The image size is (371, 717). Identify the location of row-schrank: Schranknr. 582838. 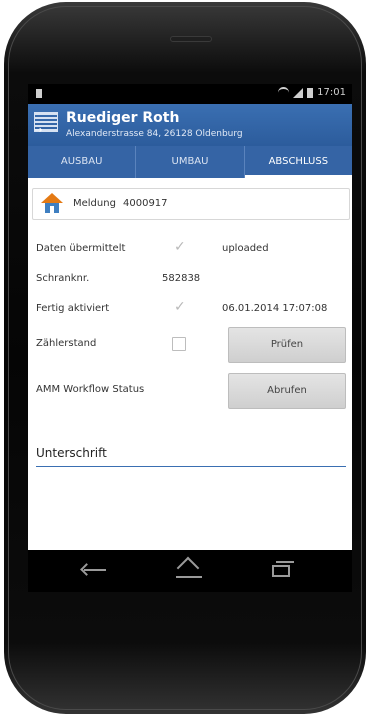
(190, 279).